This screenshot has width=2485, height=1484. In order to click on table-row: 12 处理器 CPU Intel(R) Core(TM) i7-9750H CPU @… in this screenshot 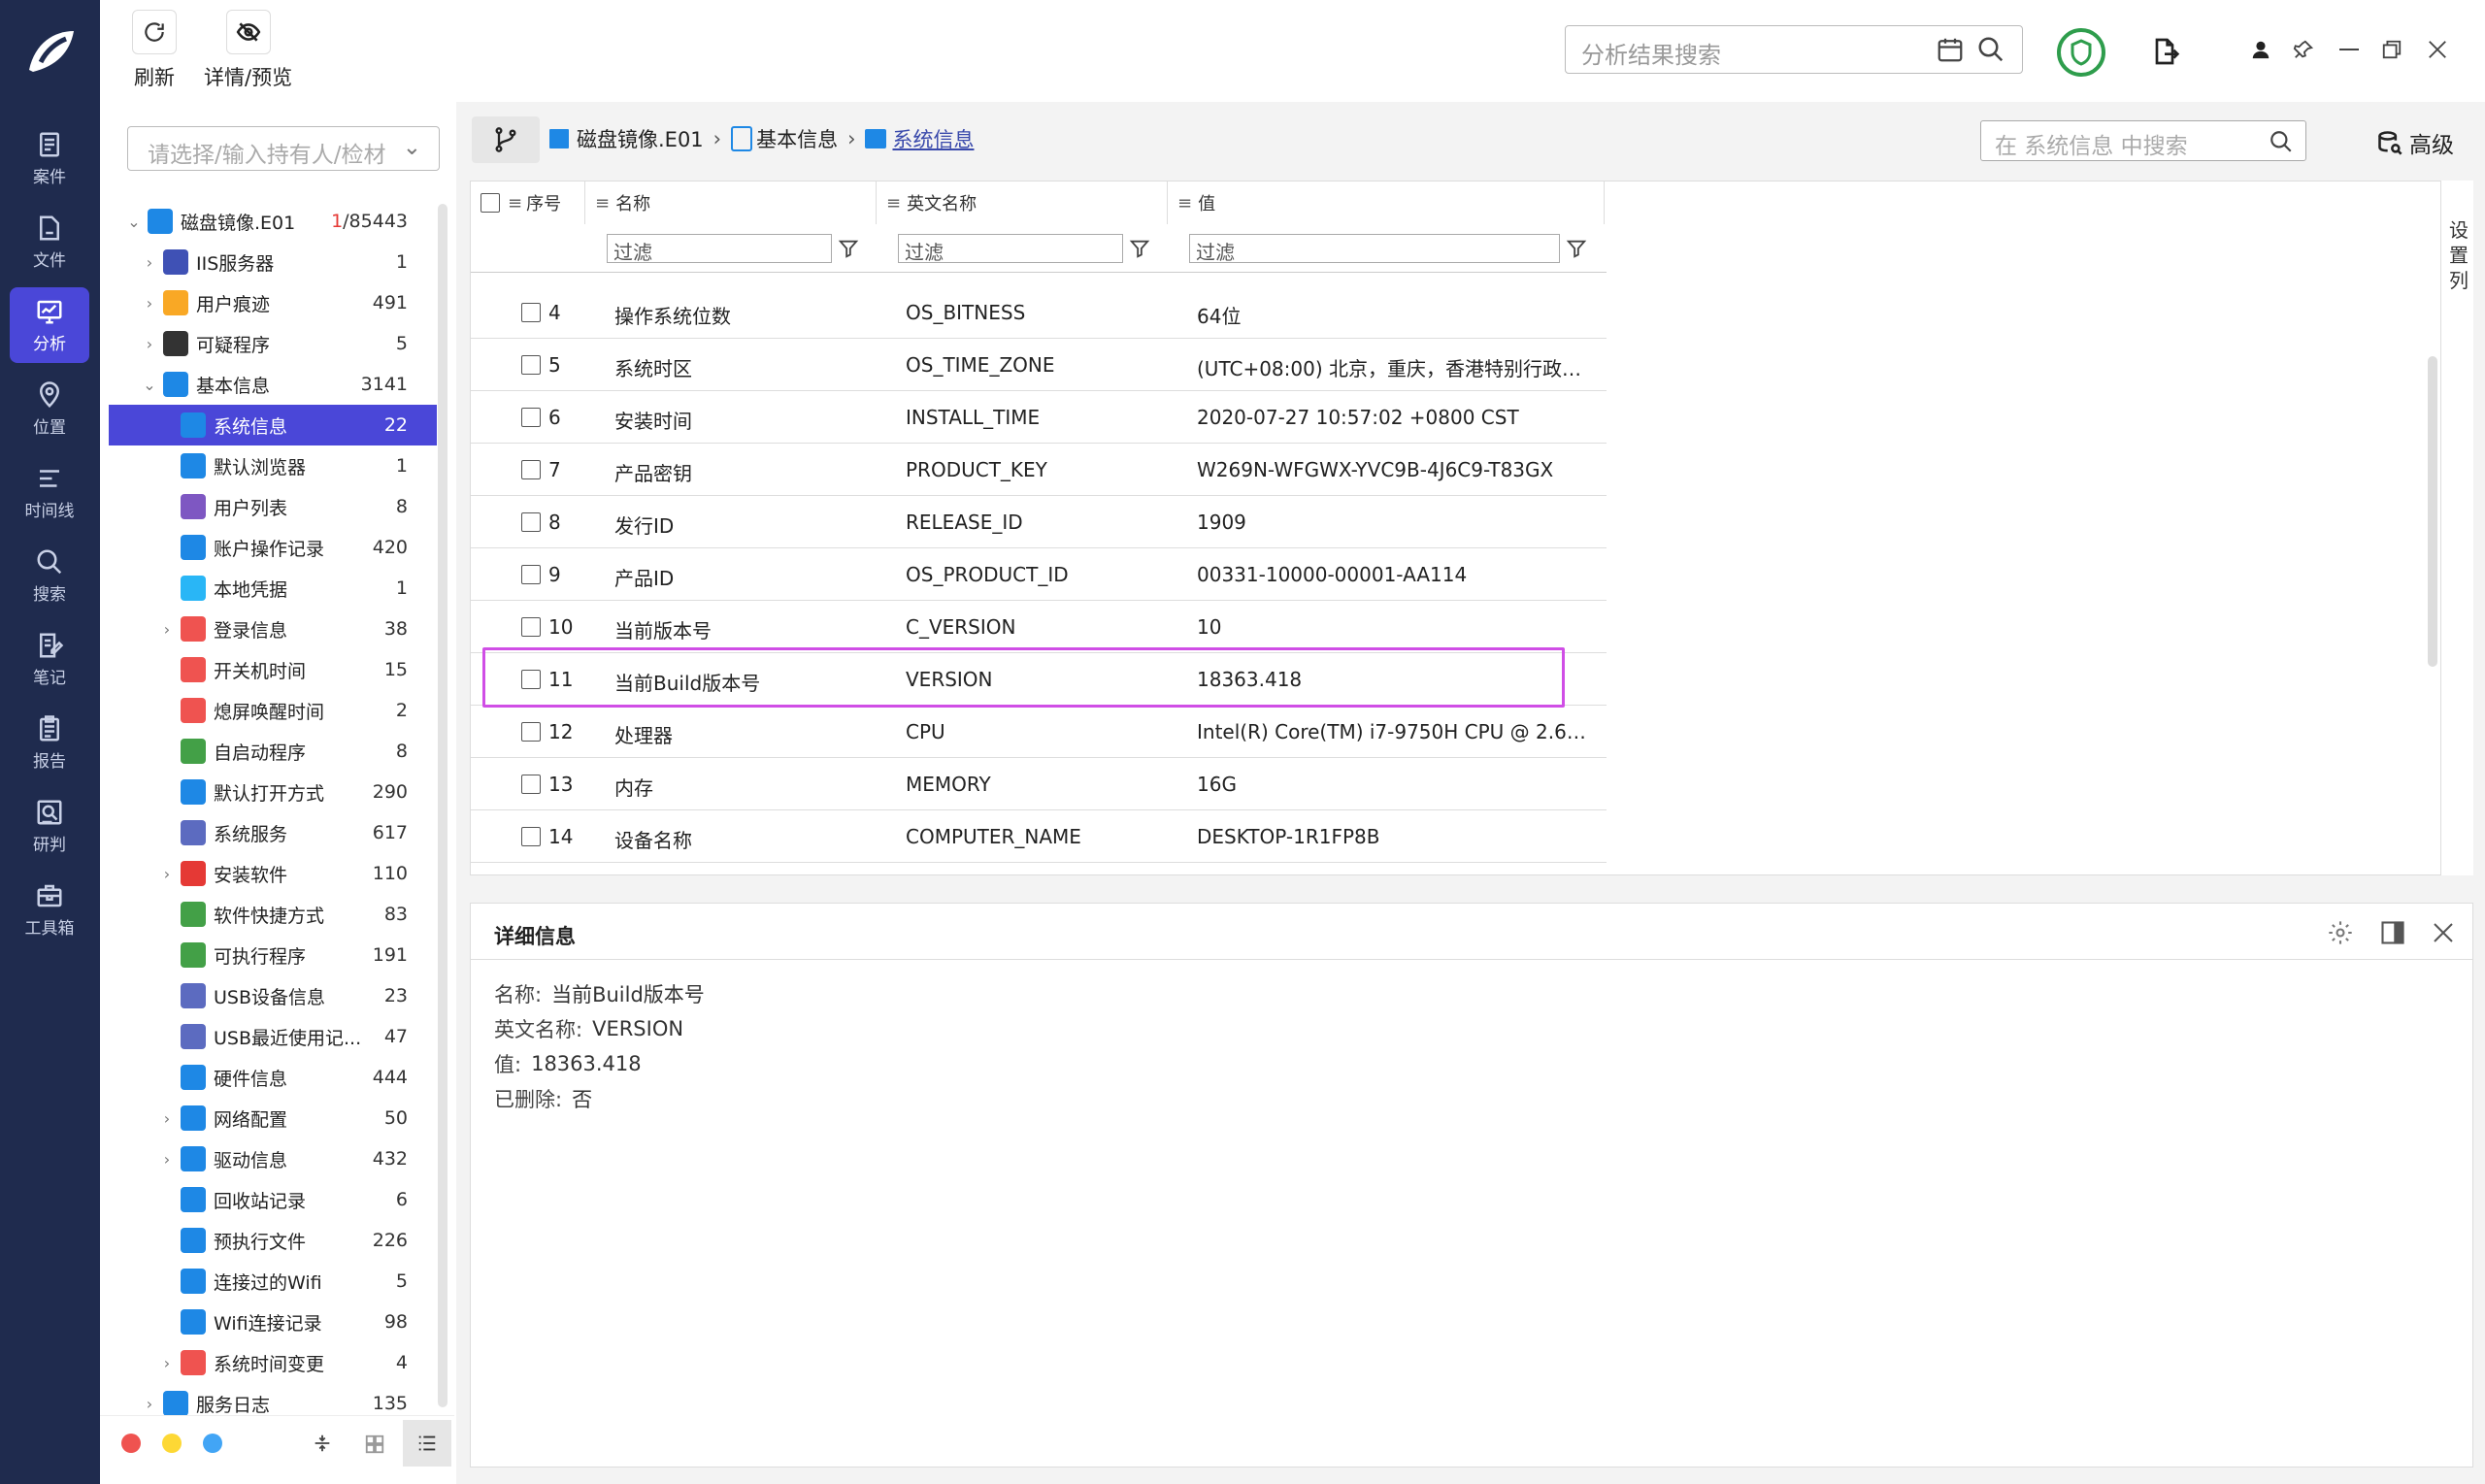, I will do `click(1039, 732)`.